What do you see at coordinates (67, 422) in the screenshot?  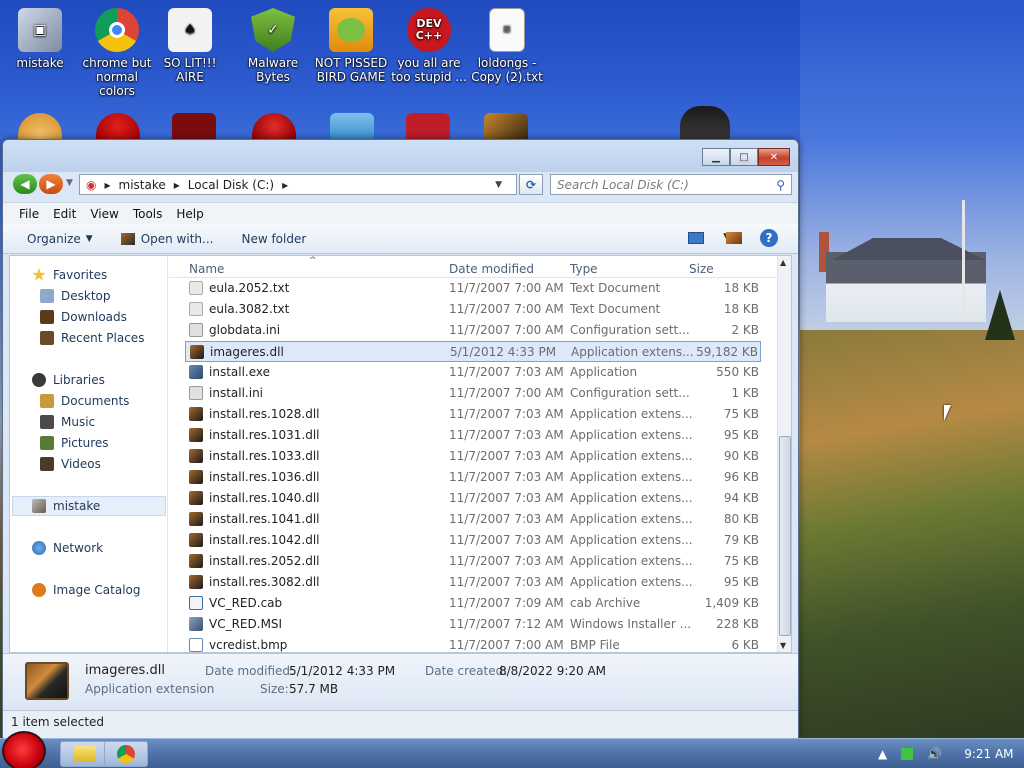 I see `nav-music: Music` at bounding box center [67, 422].